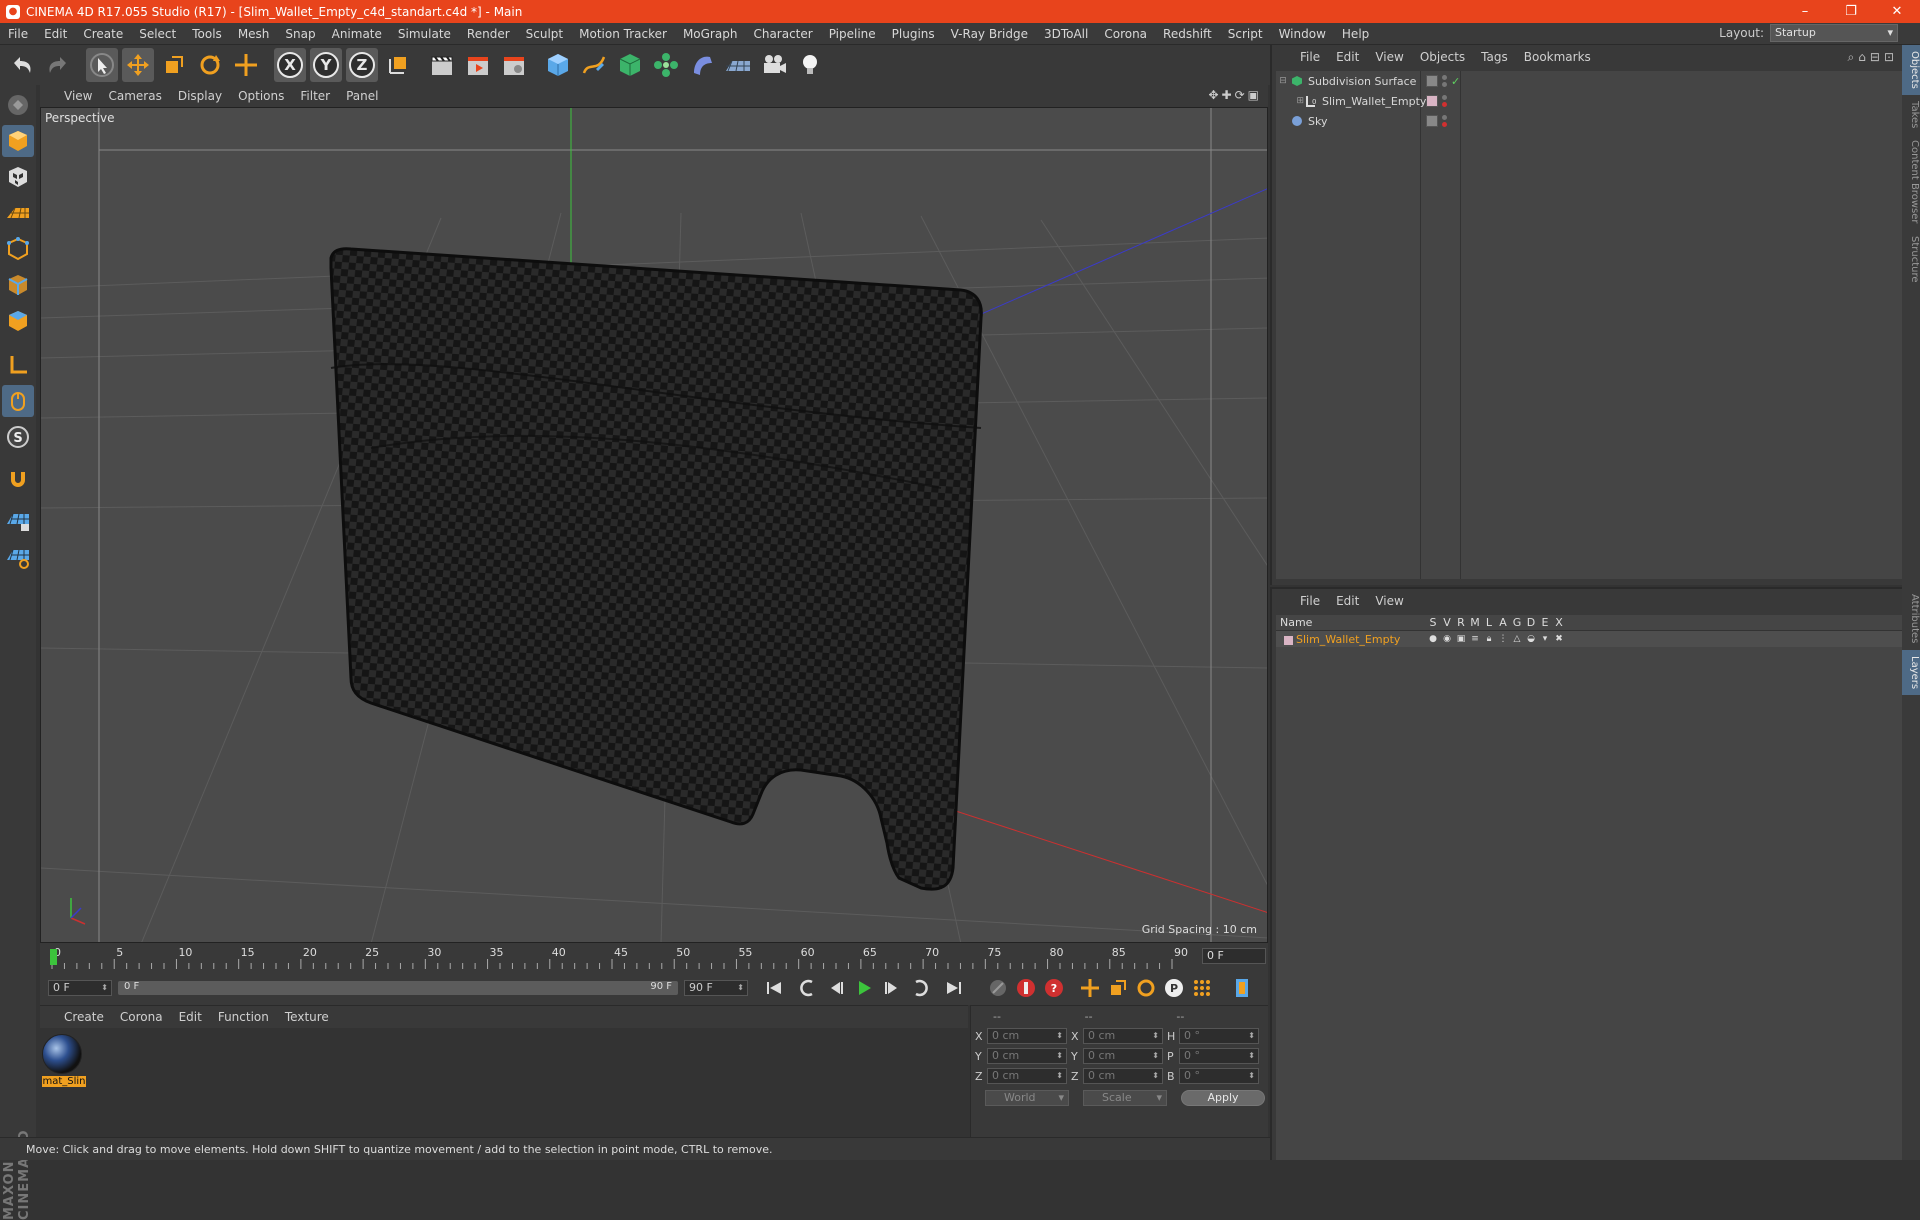 The width and height of the screenshot is (1920, 1220). Describe the element at coordinates (246, 65) in the screenshot. I see `transform-tool-button` at that location.